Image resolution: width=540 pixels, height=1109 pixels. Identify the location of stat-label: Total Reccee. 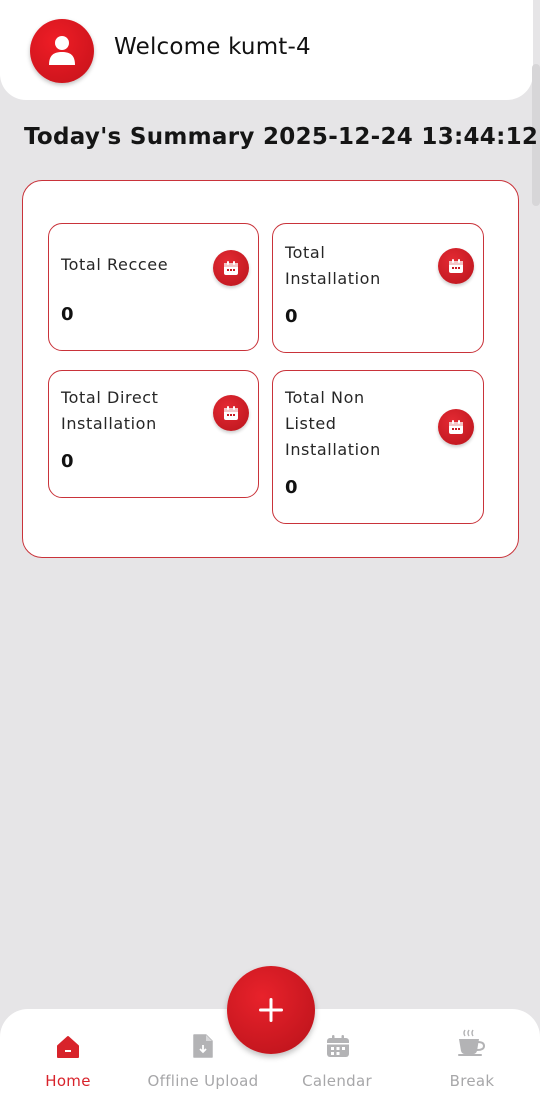
(115, 264).